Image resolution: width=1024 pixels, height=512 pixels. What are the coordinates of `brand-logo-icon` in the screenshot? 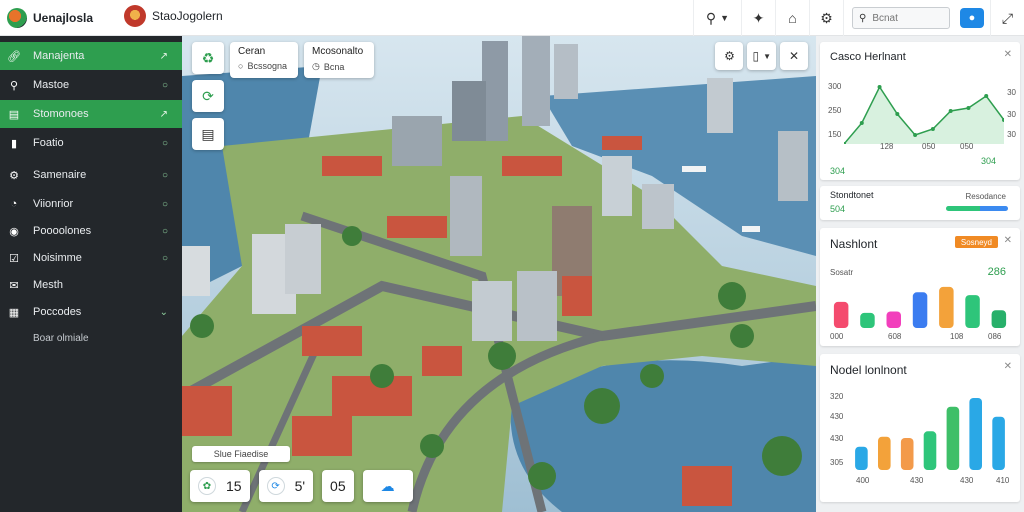 It's located at (17, 18).